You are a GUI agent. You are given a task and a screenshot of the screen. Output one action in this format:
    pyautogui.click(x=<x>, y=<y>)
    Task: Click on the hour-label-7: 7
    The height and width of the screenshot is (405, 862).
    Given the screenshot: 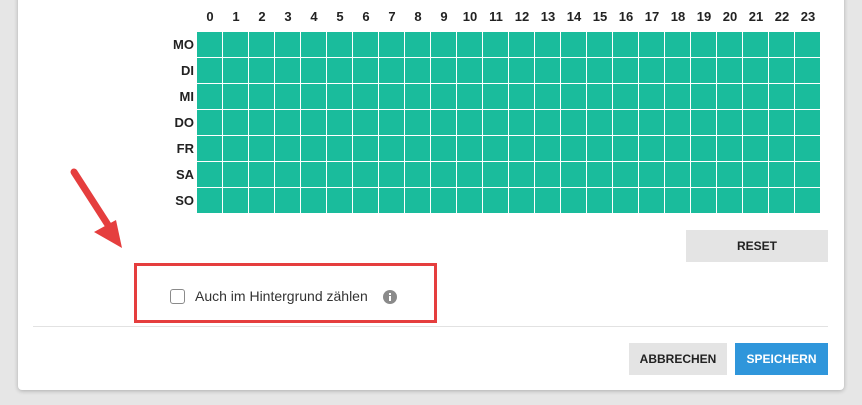 What is the action you would take?
    pyautogui.click(x=392, y=16)
    